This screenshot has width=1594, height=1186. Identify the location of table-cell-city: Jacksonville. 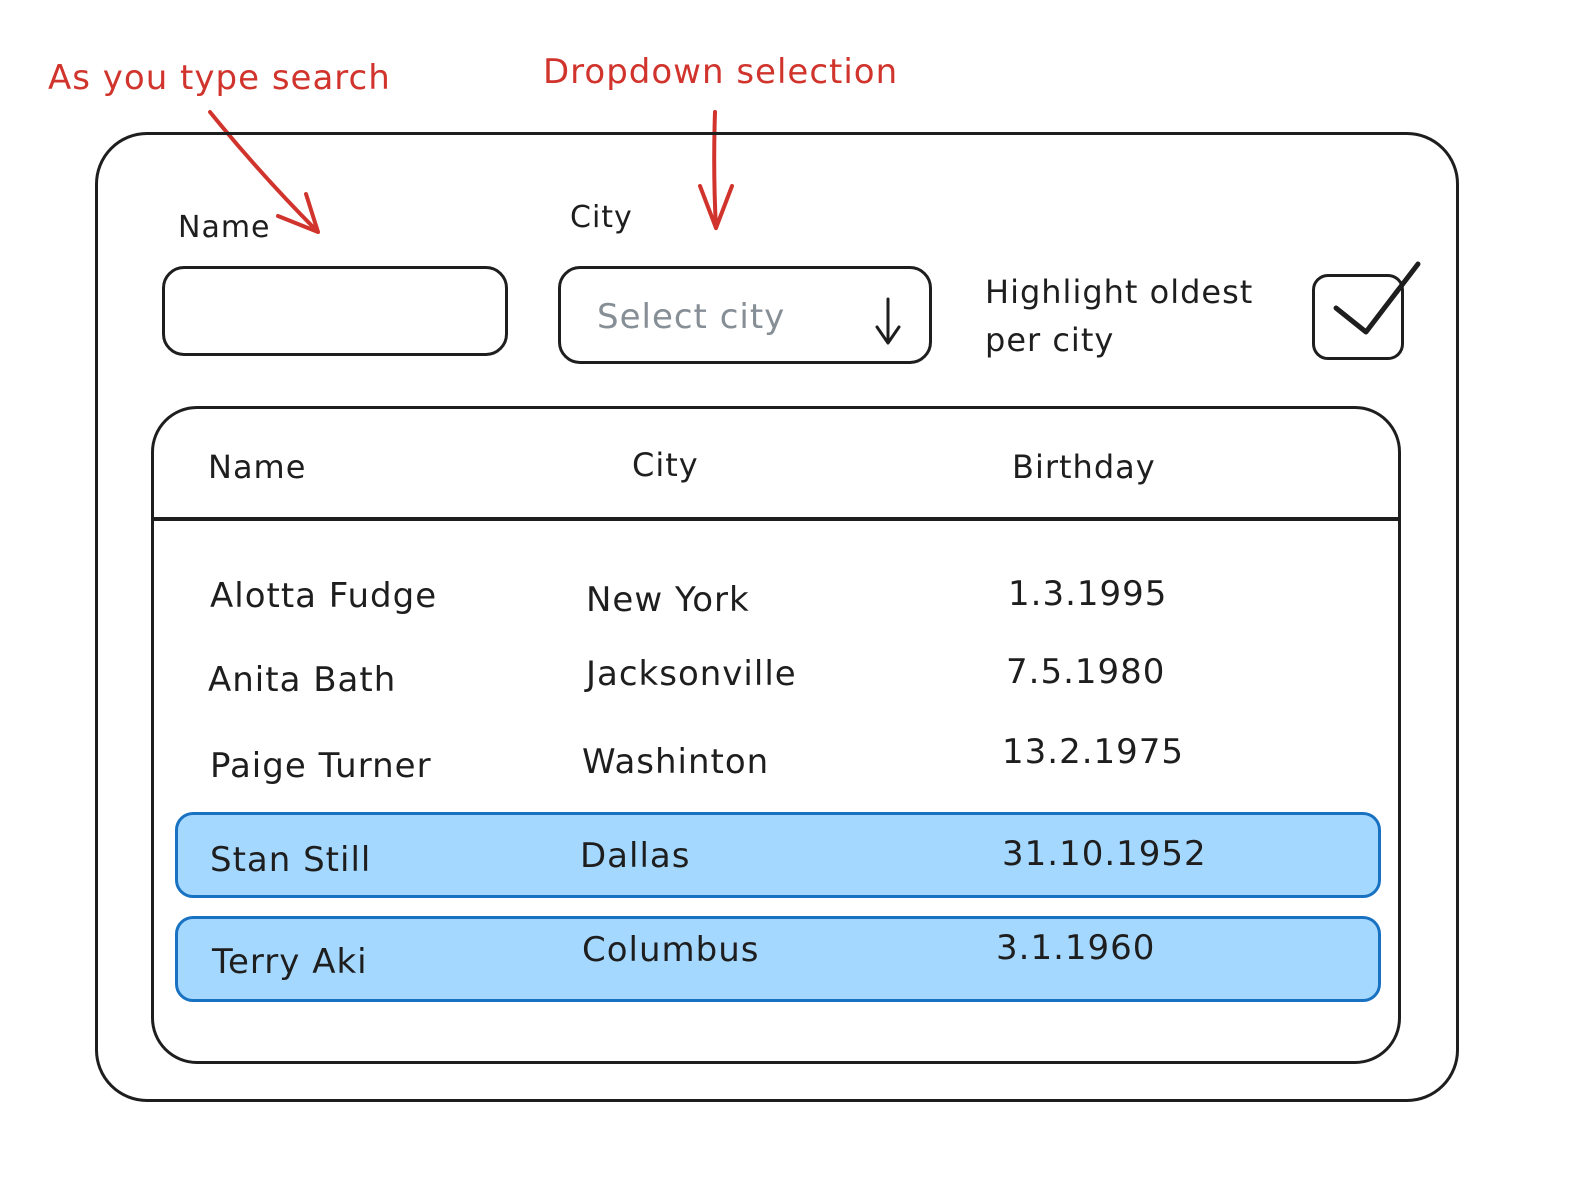
(691, 674).